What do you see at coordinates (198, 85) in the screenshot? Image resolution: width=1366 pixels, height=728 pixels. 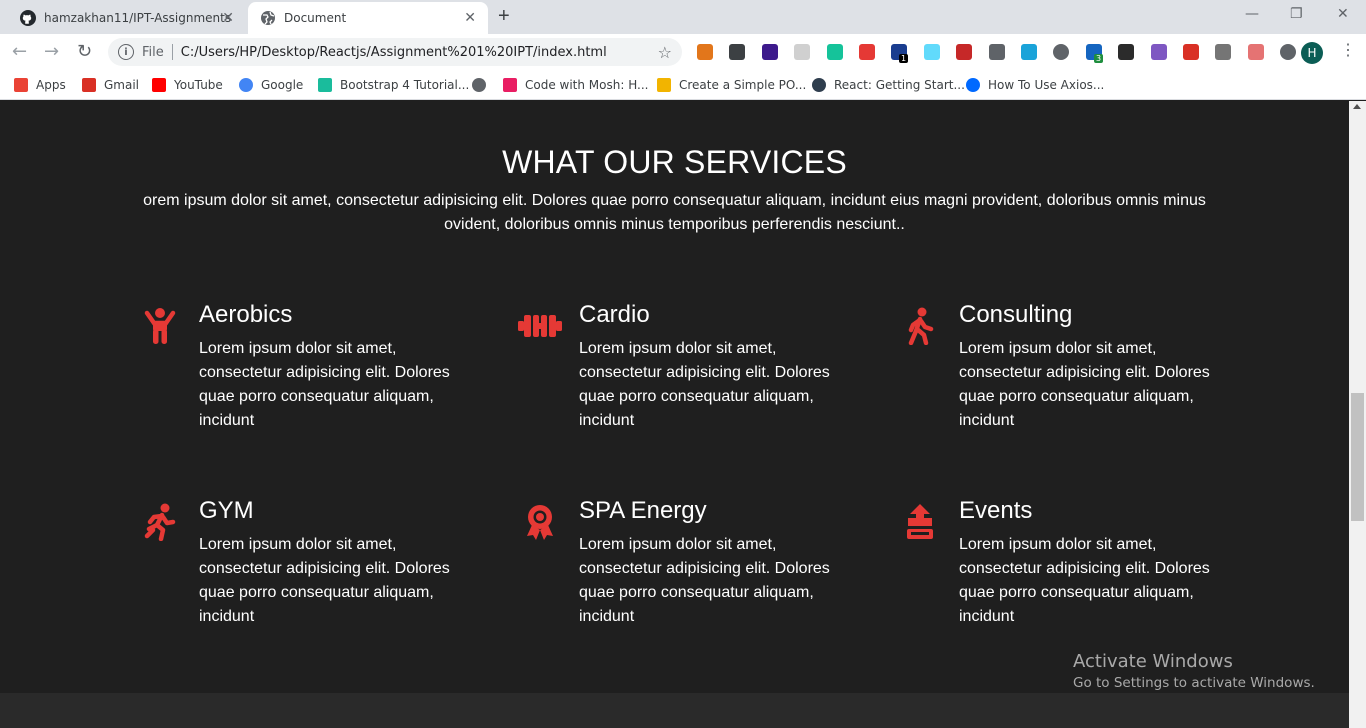 I see `bookmark-label: YouTube` at bounding box center [198, 85].